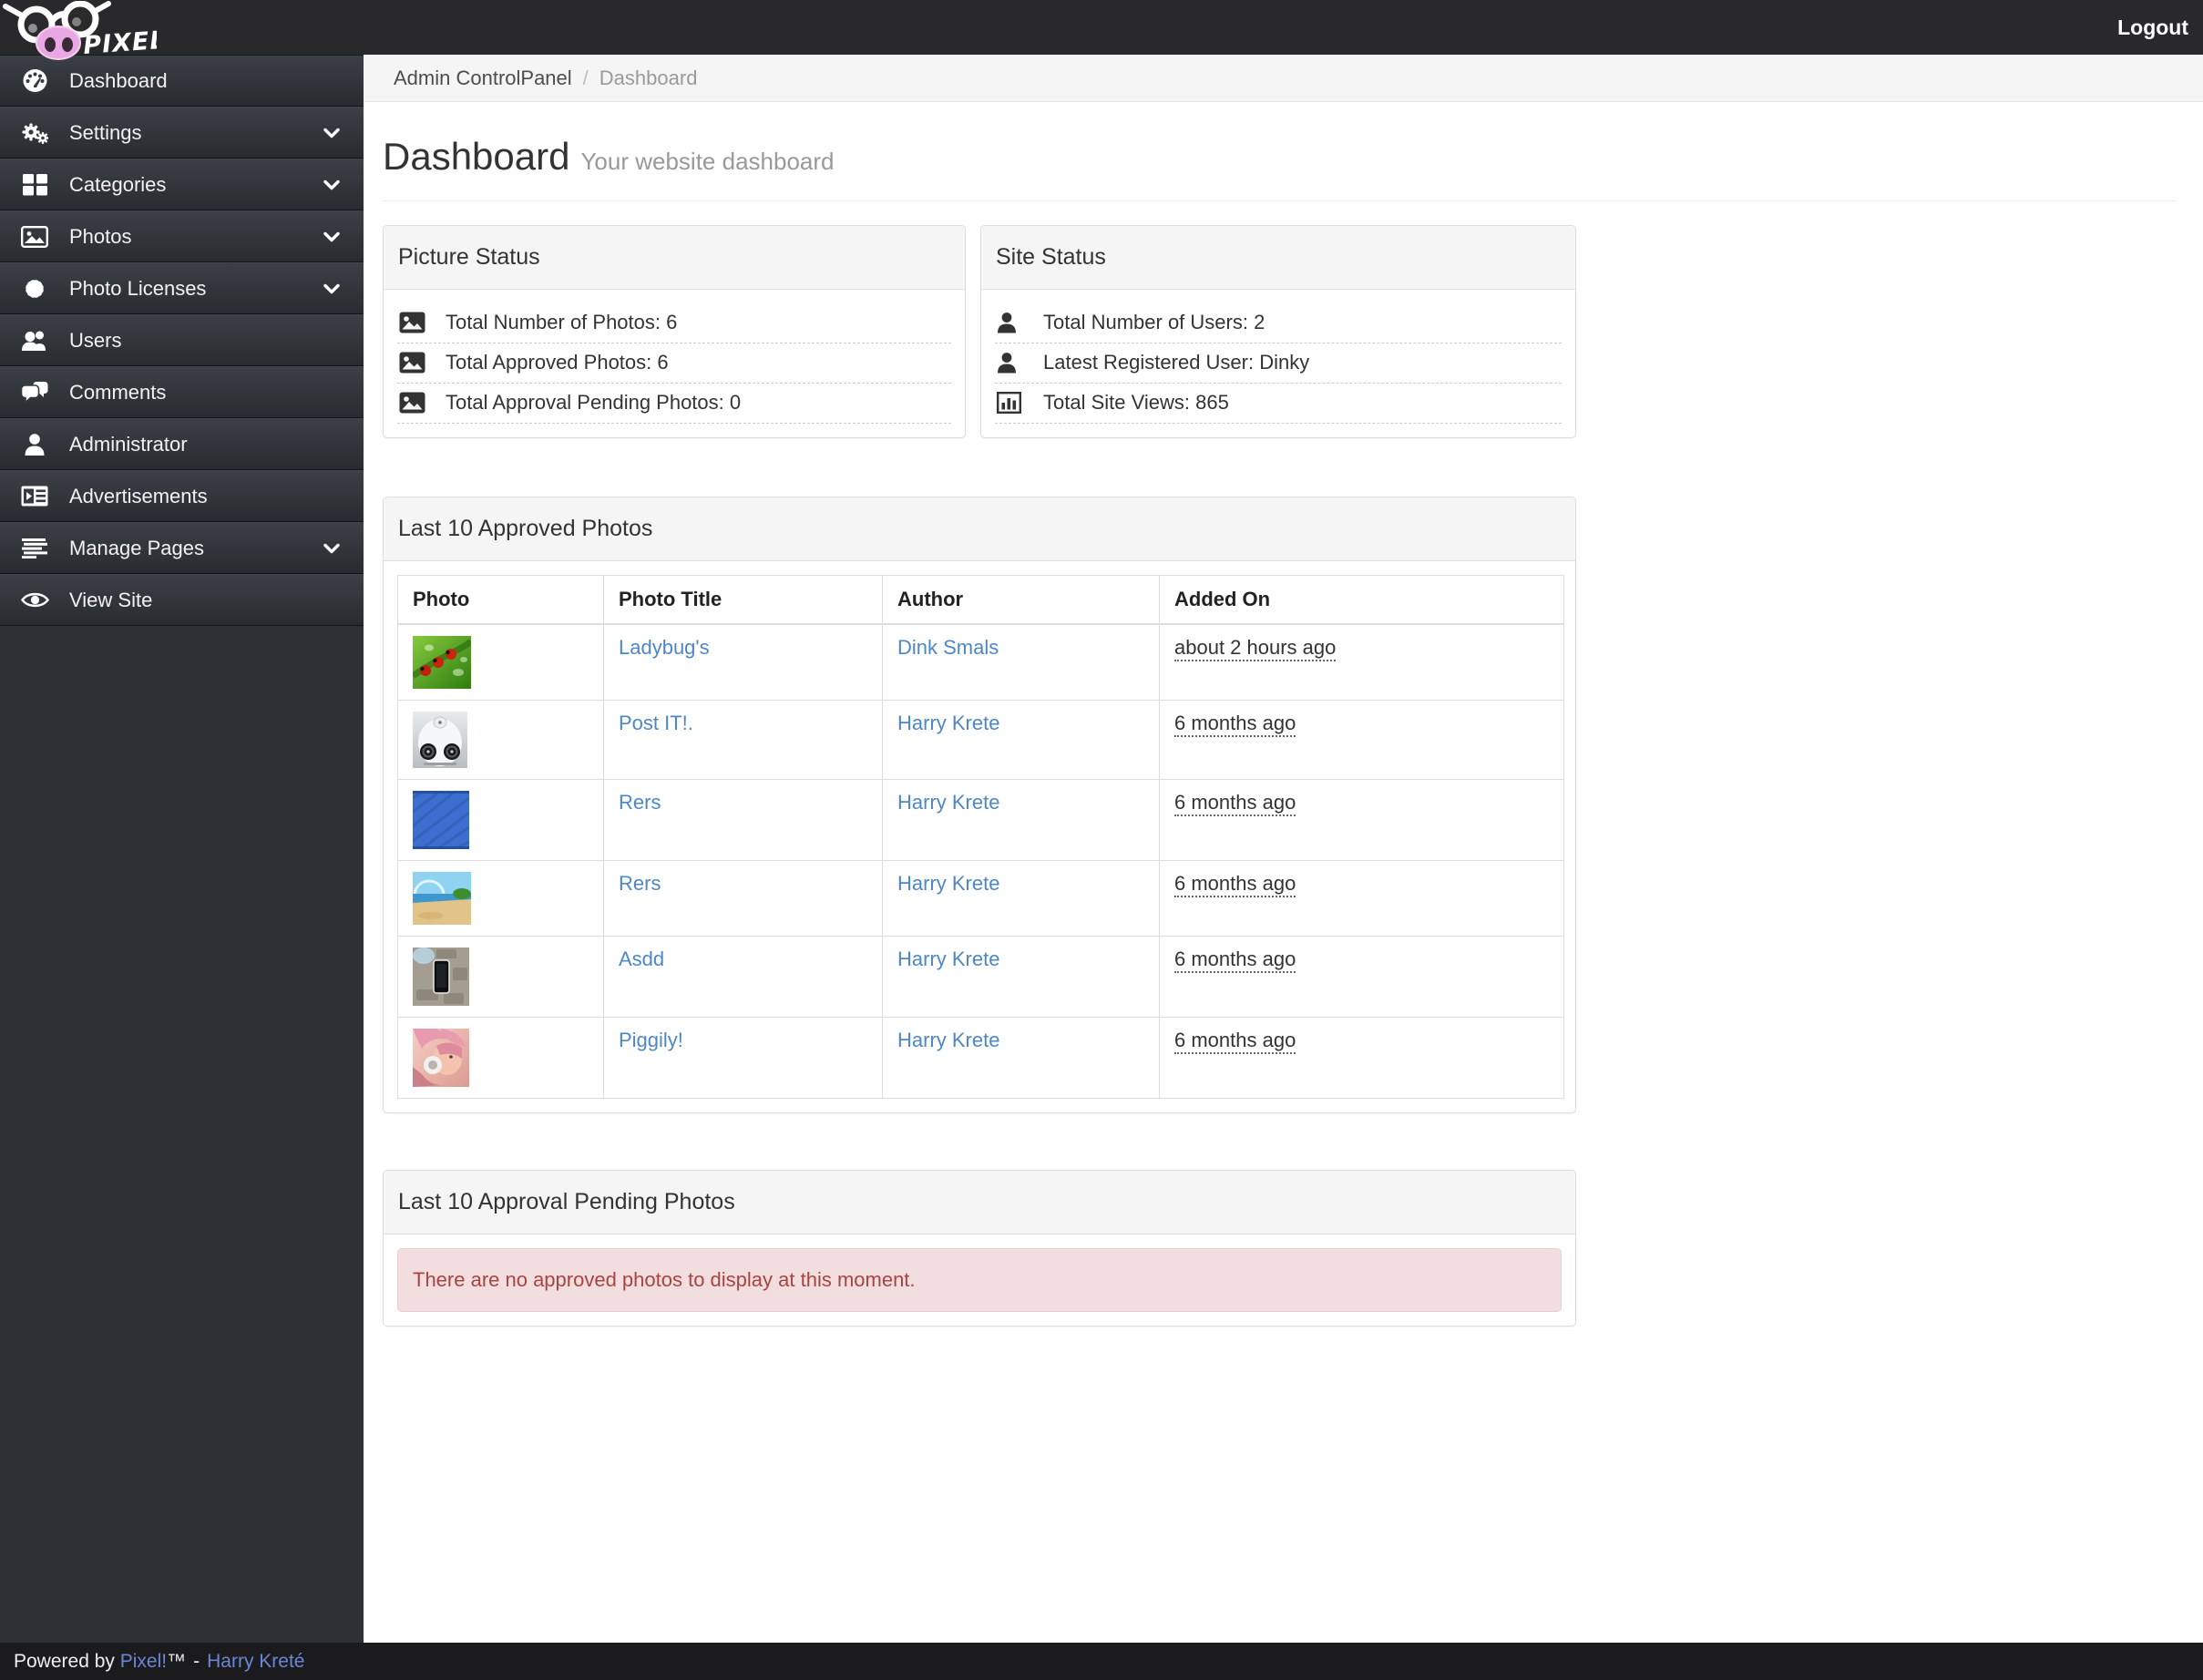 The image size is (2203, 1680). What do you see at coordinates (182, 392) in the screenshot?
I see `sidebar-item-comments: Comments` at bounding box center [182, 392].